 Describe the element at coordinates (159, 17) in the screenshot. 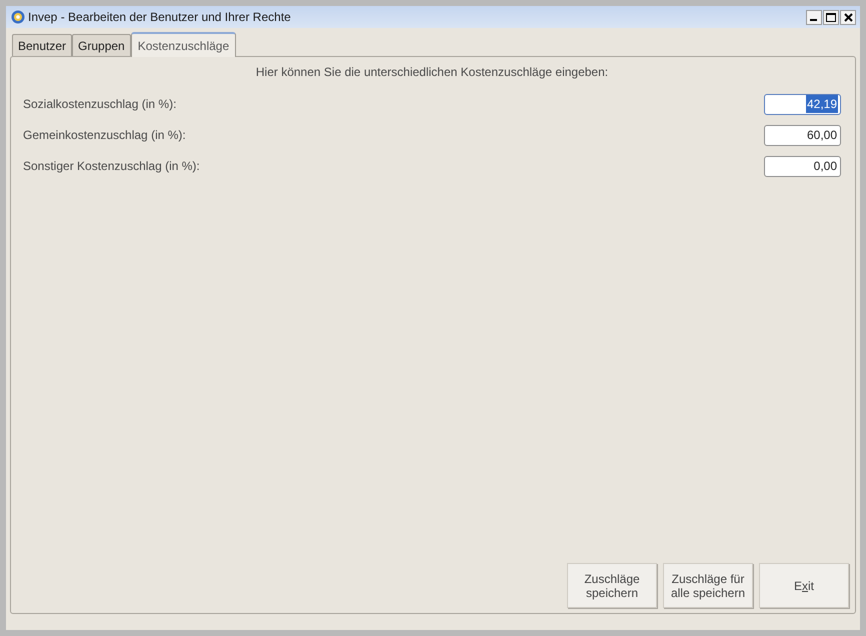

I see `window-title: Invep - Bearbeiten der Benutzer und Ihrer Rechte` at that location.